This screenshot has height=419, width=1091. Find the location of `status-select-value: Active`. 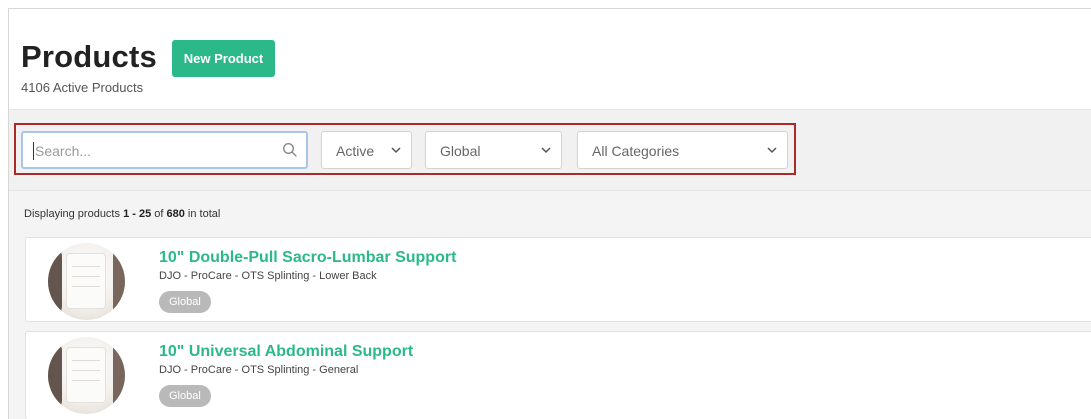

status-select-value: Active is located at coordinates (355, 151).